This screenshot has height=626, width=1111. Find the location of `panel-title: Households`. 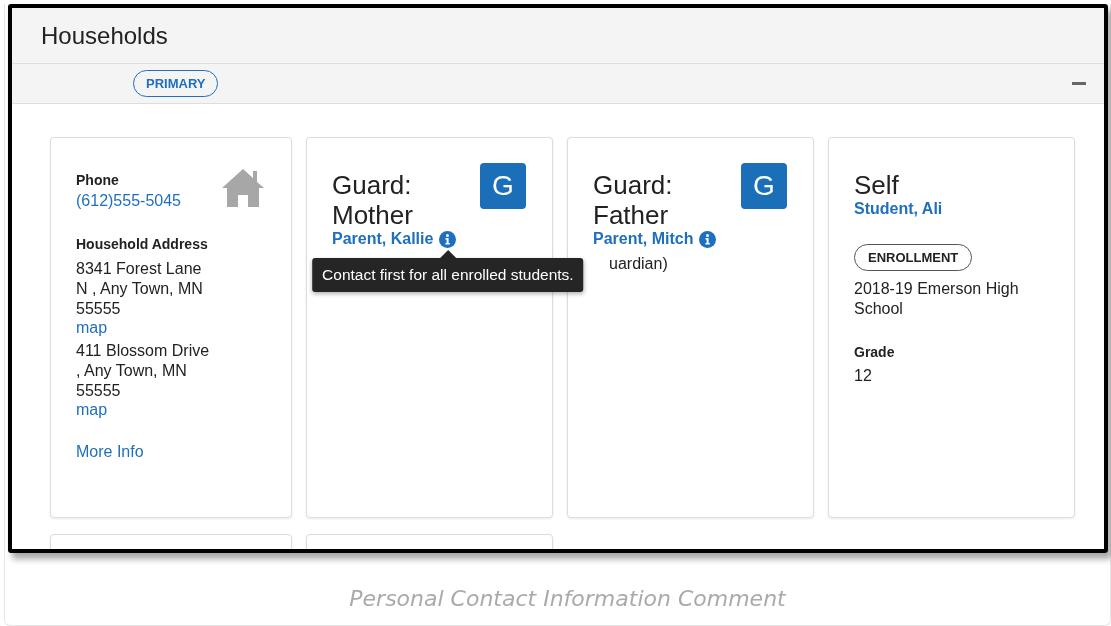

panel-title: Households is located at coordinates (104, 35).